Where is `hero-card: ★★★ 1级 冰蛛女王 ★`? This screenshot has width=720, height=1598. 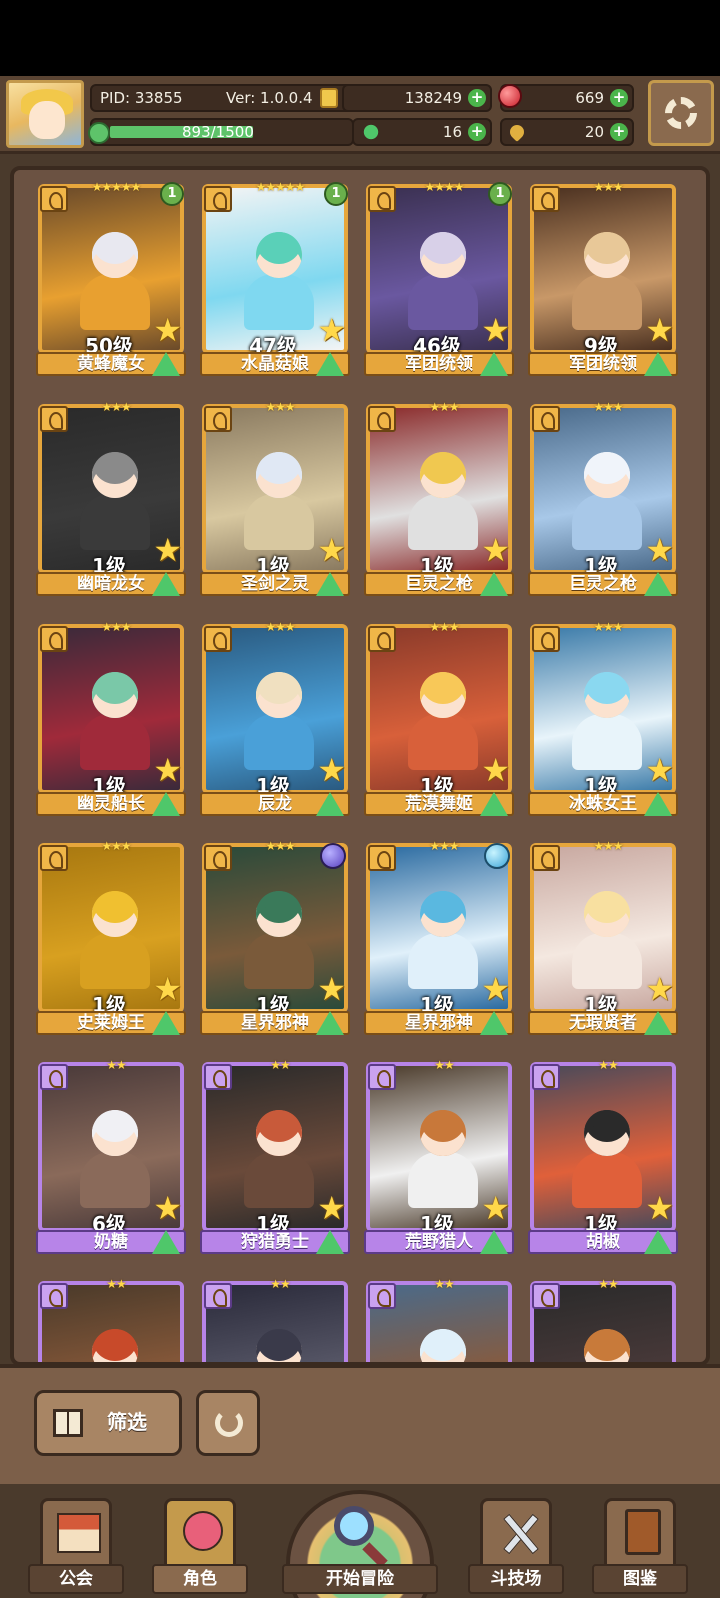
hero-card: ★★★ 1级 冰蛛女王 ★ is located at coordinates (603, 719).